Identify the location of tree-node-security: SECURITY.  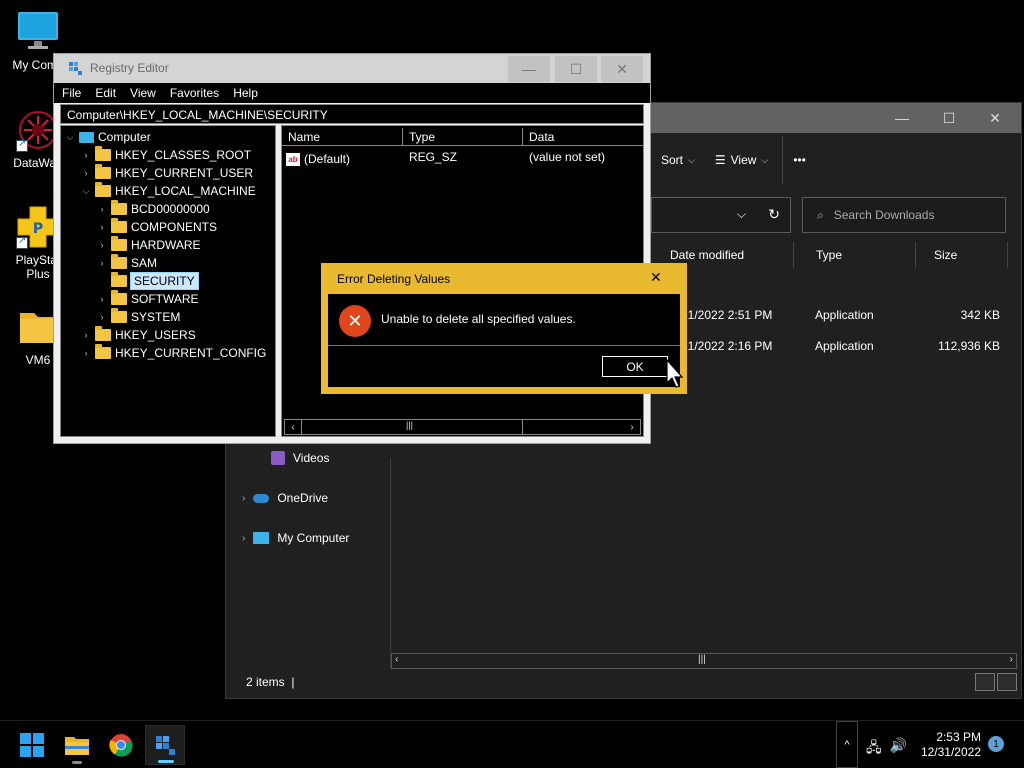
(148, 281).